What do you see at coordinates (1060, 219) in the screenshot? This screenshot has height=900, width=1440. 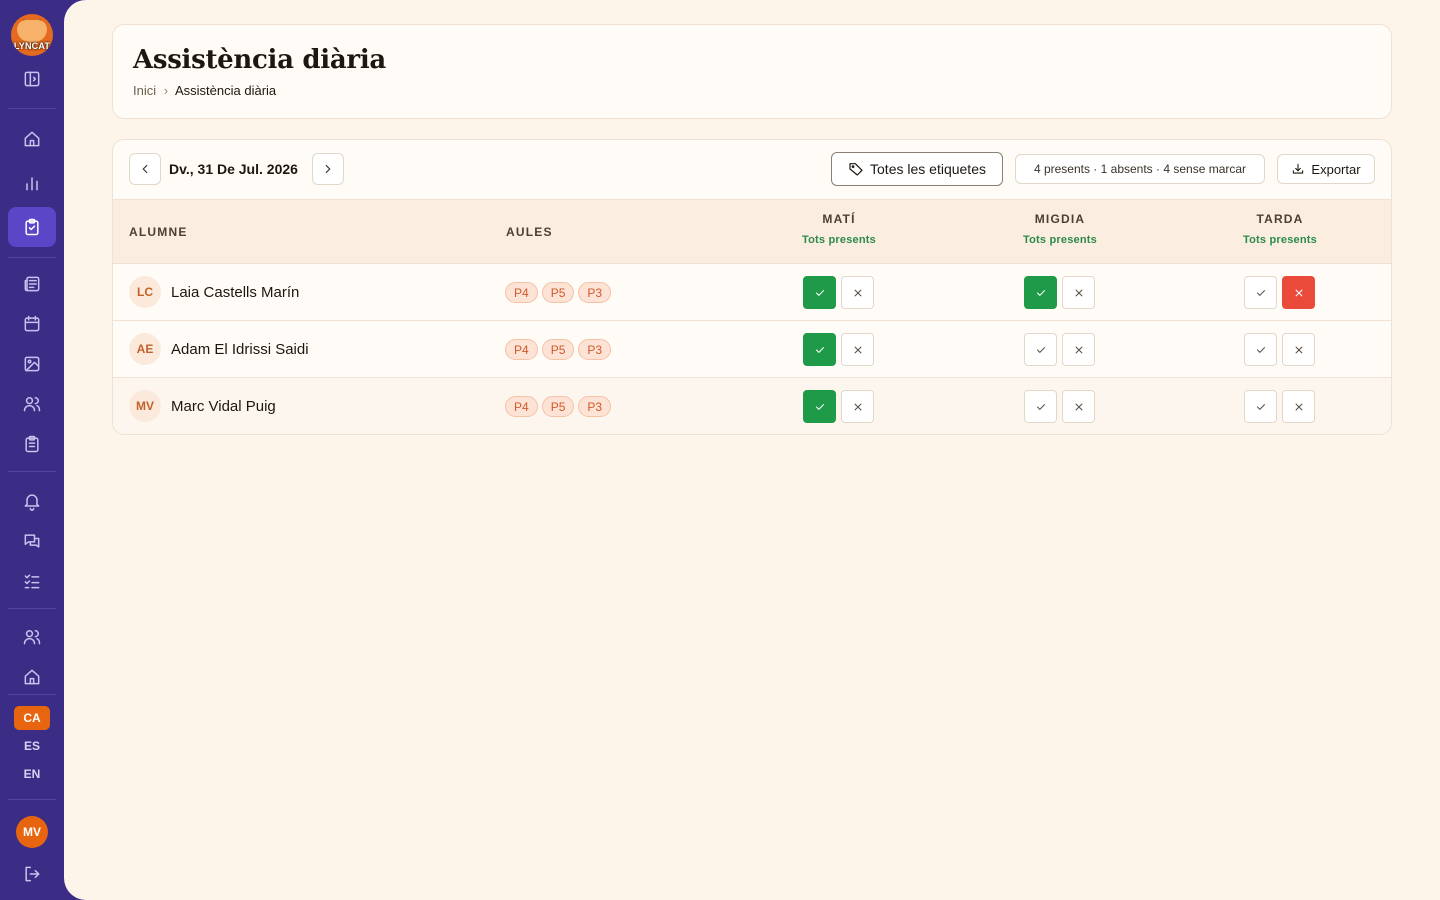 I see `session-name: MIGDIA` at bounding box center [1060, 219].